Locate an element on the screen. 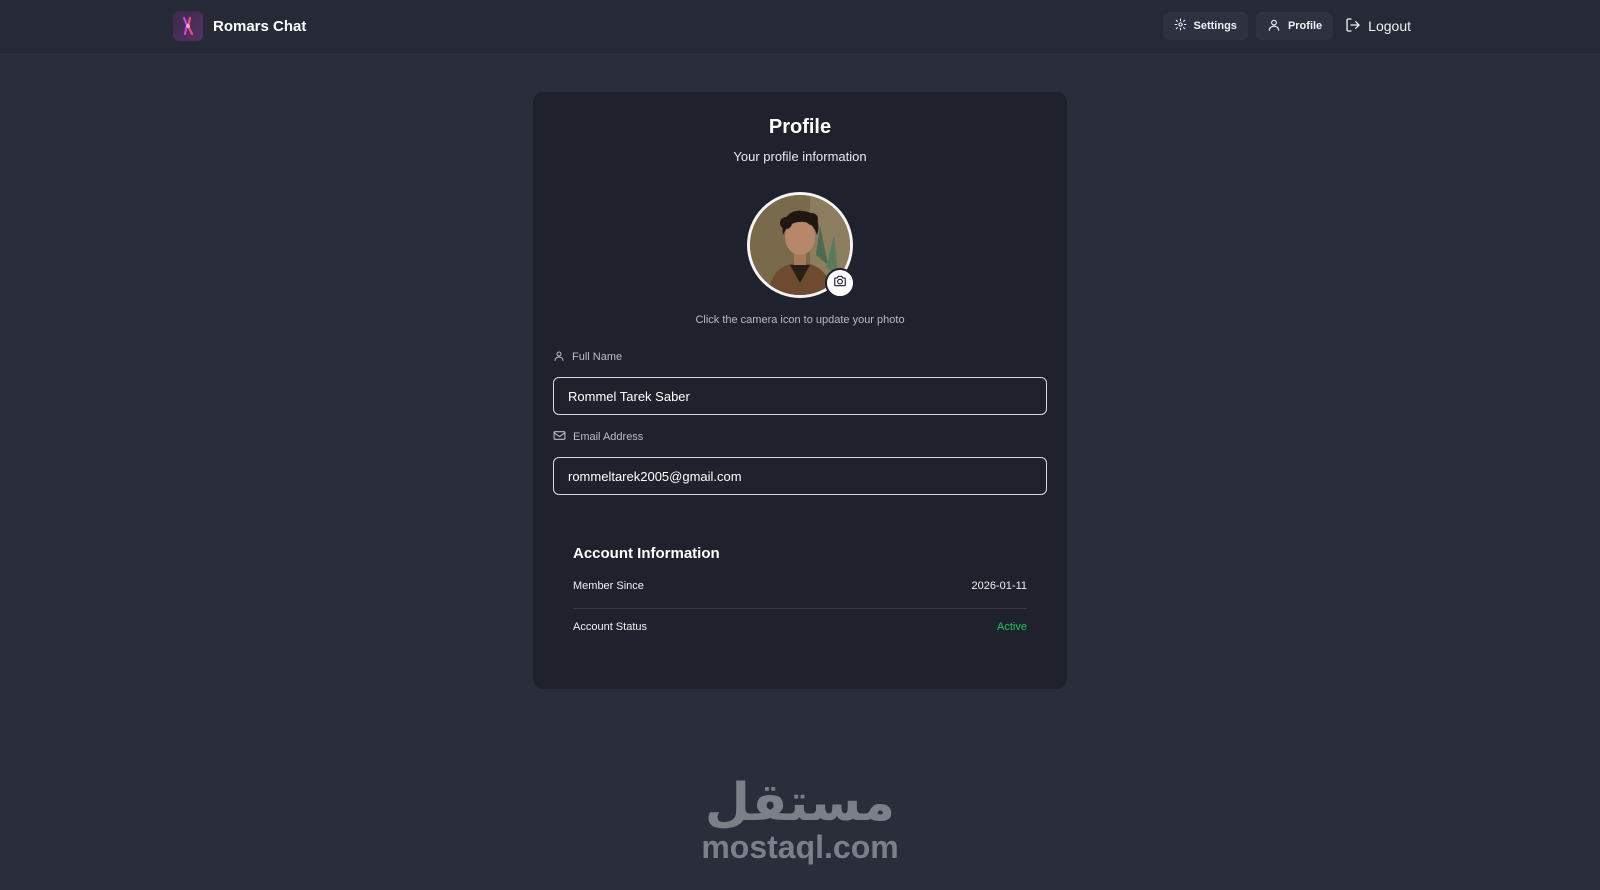  email-label: Email Address is located at coordinates (598, 437).